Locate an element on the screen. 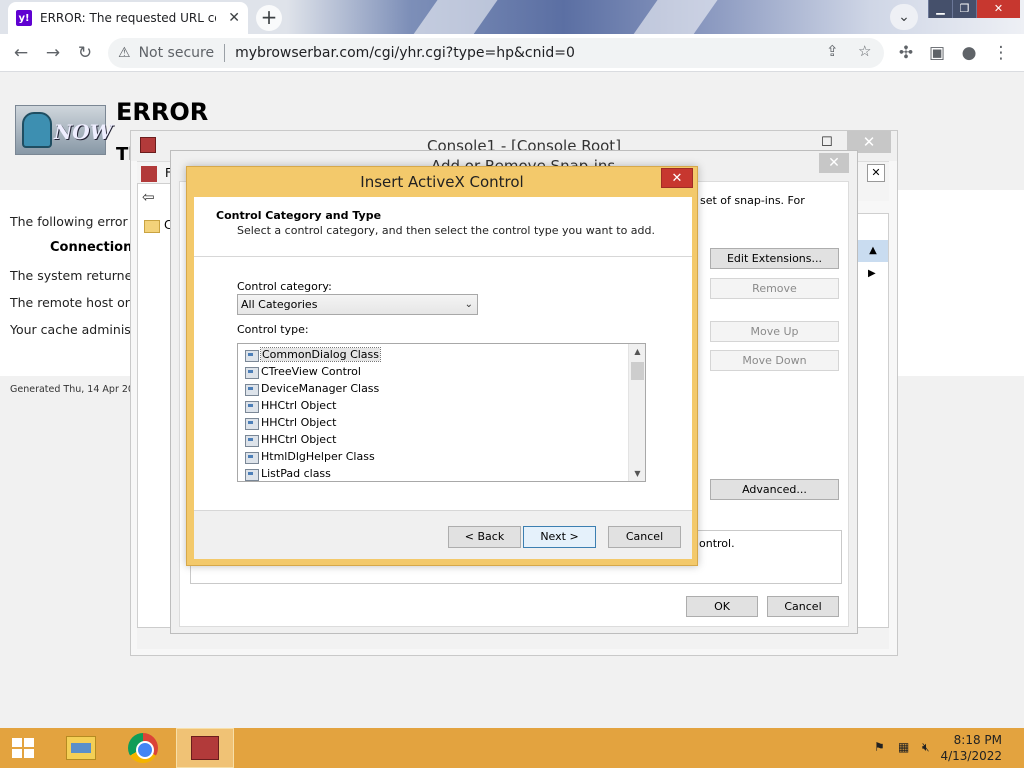  wizard-header-title: Control Category and Type is located at coordinates (299, 215).